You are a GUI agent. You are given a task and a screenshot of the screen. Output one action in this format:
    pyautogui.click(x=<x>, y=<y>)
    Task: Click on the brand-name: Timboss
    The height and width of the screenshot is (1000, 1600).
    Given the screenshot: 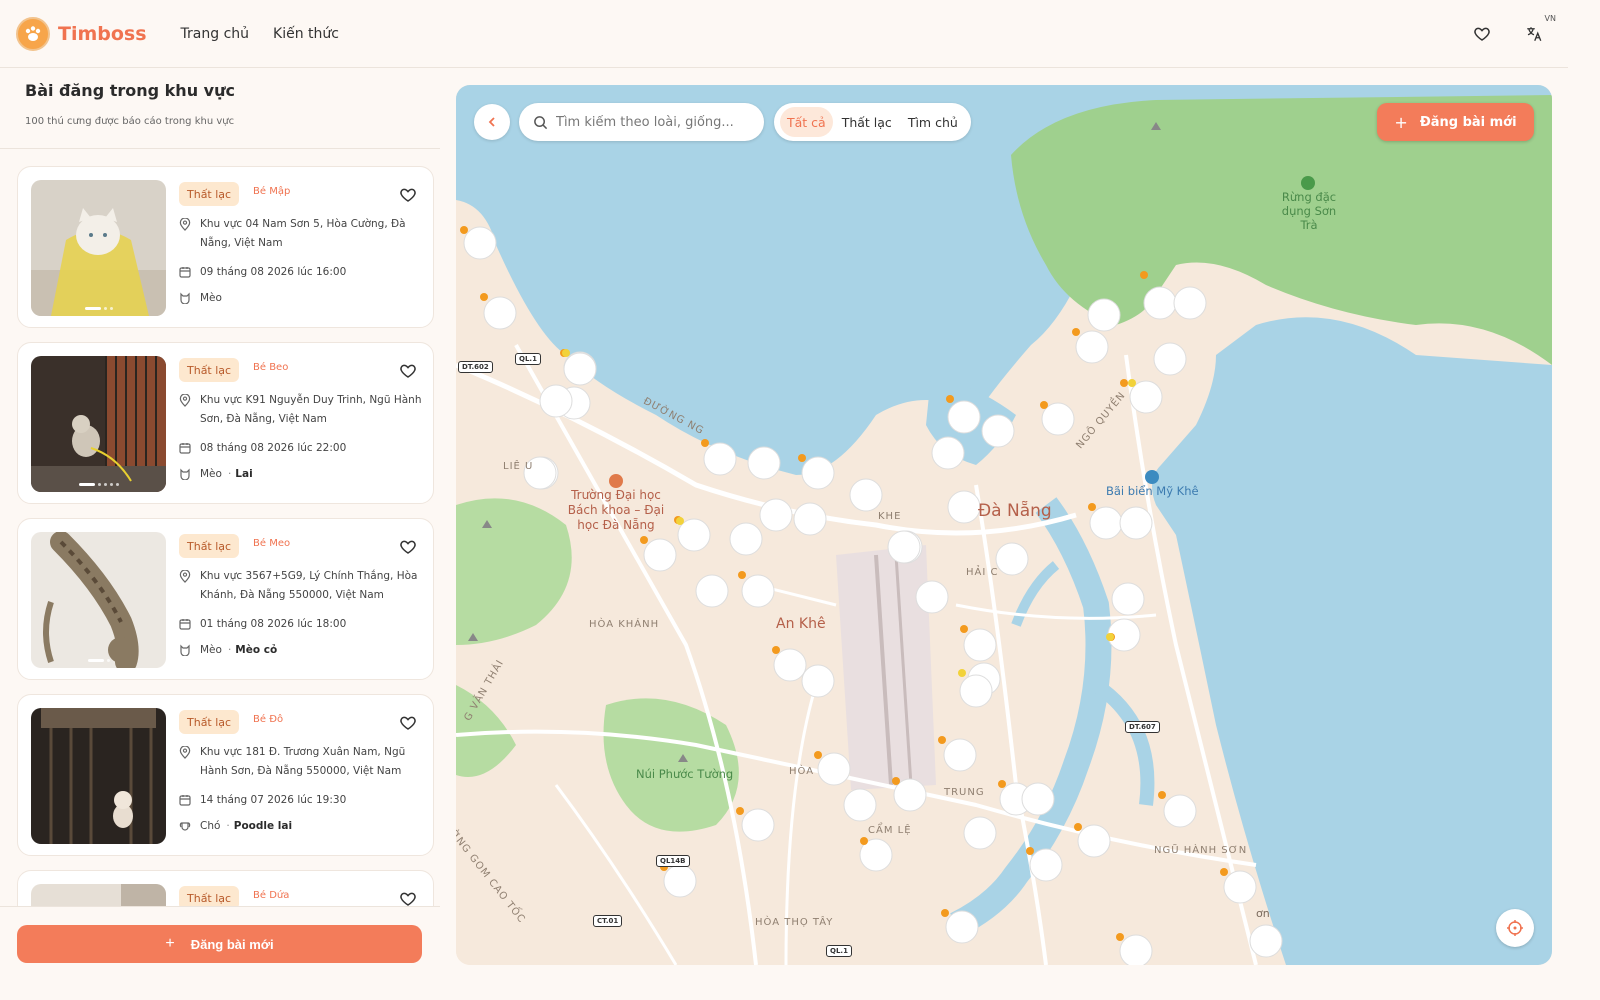 What is the action you would take?
    pyautogui.click(x=102, y=33)
    